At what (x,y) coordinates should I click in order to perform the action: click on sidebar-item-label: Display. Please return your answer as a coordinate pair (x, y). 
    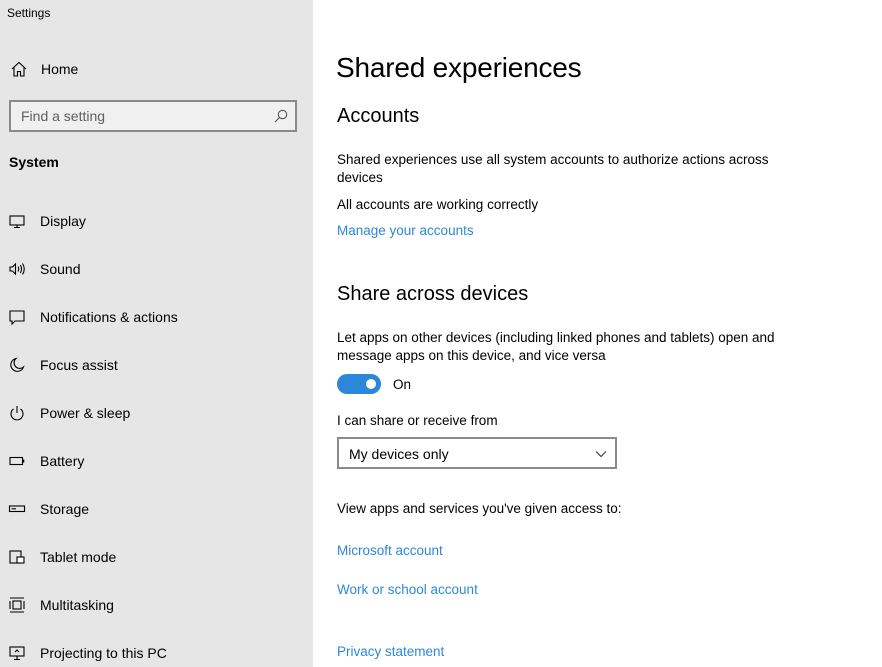
    Looking at the image, I should click on (63, 221).